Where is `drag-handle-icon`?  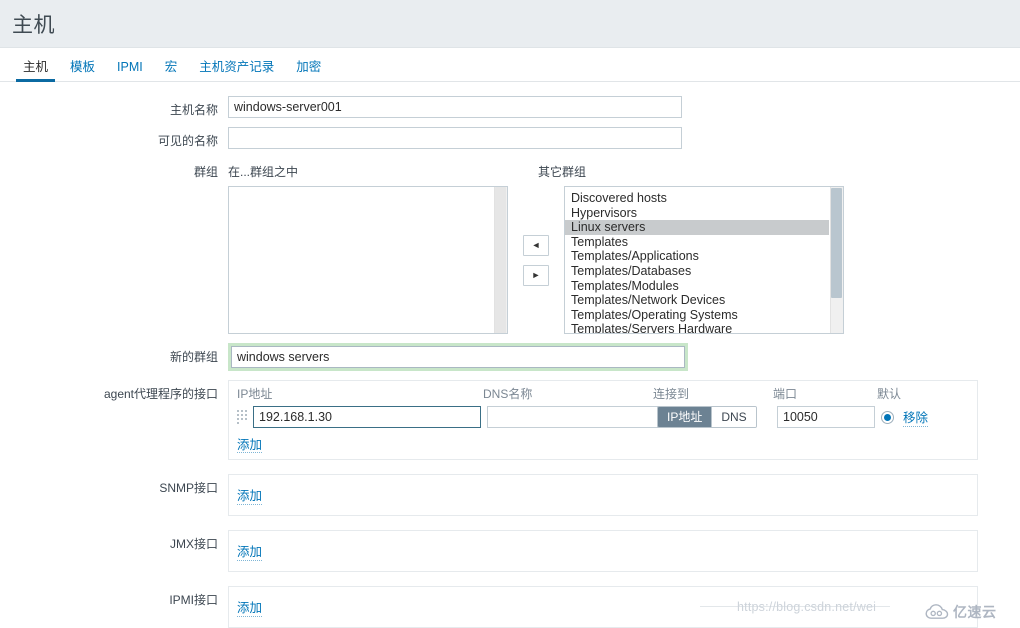 drag-handle-icon is located at coordinates (243, 417).